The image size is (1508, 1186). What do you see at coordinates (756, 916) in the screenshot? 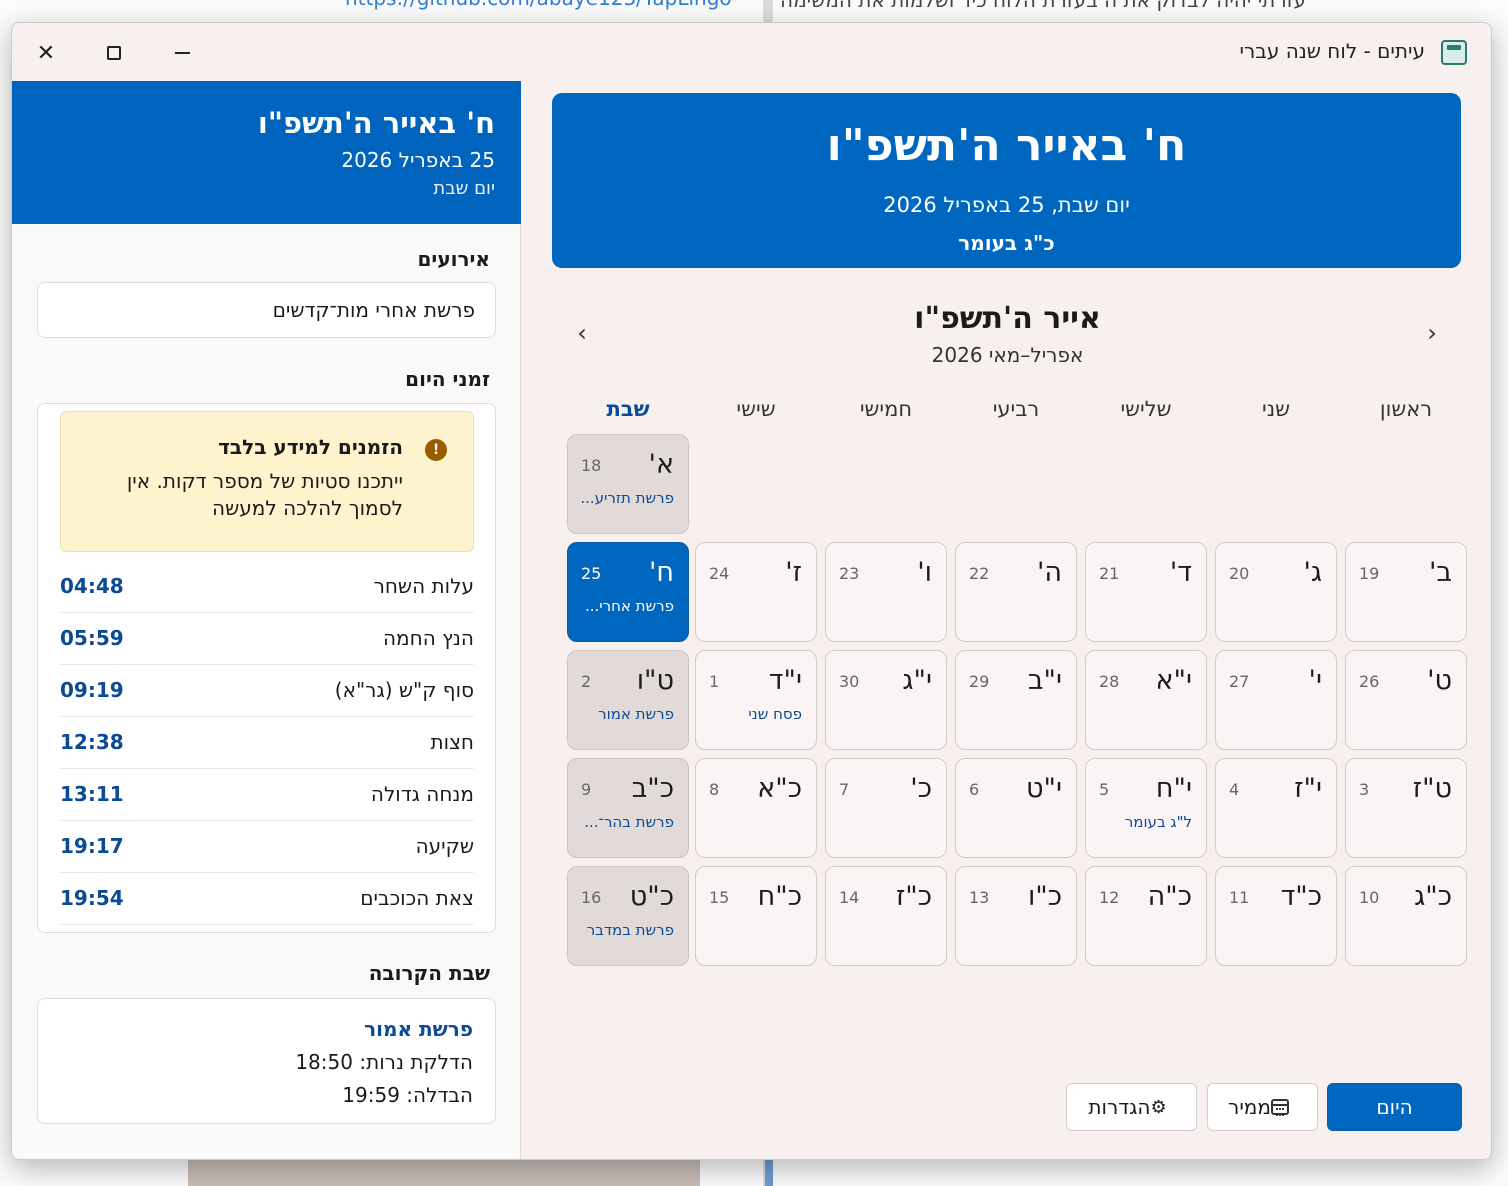
I see `day-cell: כ"ח 15` at bounding box center [756, 916].